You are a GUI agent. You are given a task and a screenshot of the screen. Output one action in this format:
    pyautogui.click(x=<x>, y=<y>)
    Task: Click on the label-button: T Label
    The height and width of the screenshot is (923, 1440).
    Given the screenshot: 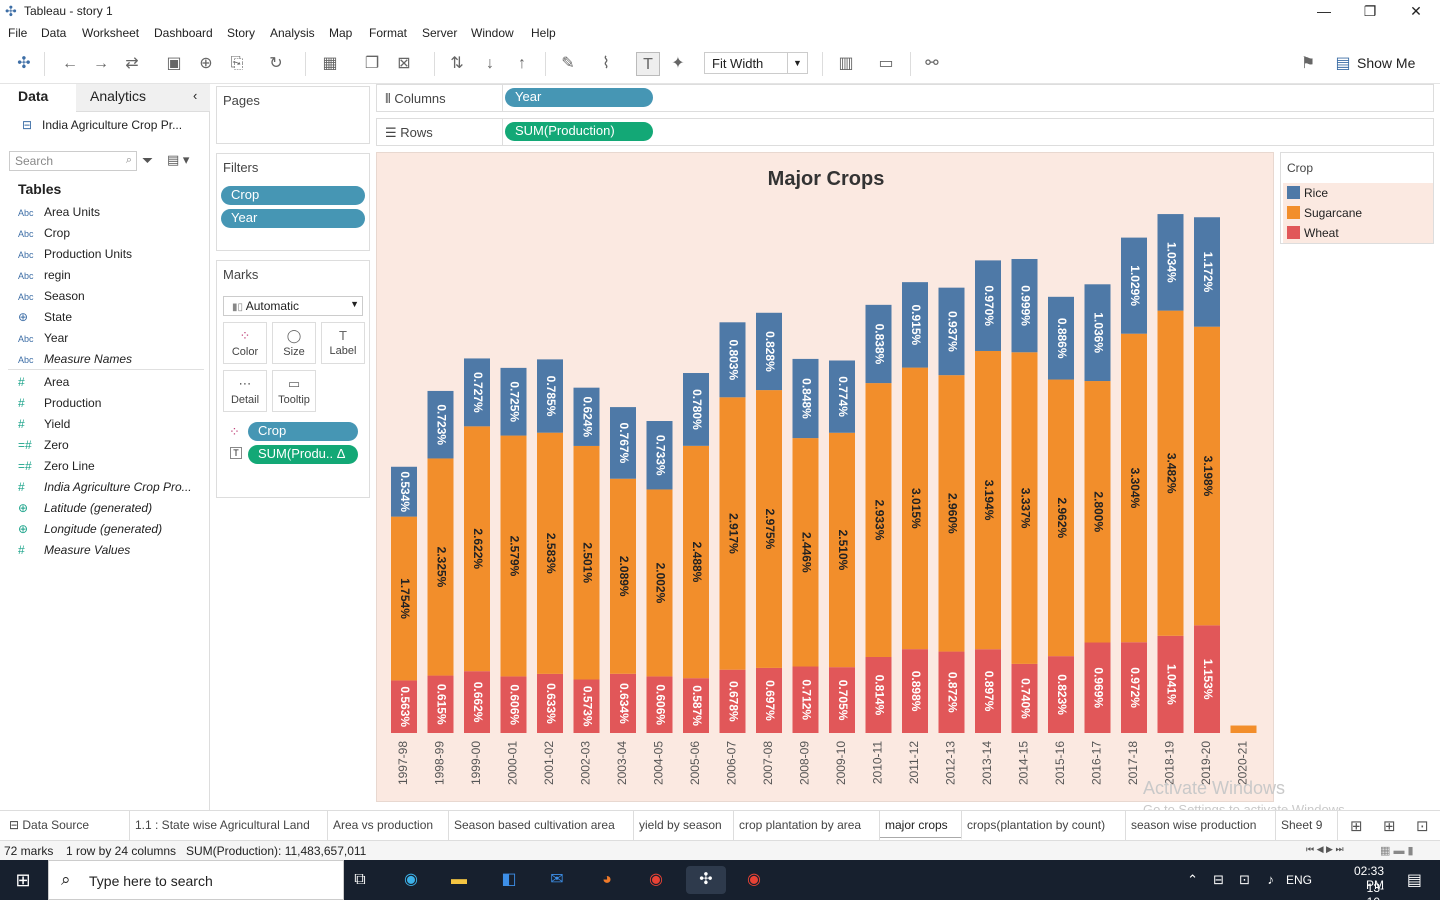 What is the action you would take?
    pyautogui.click(x=343, y=343)
    